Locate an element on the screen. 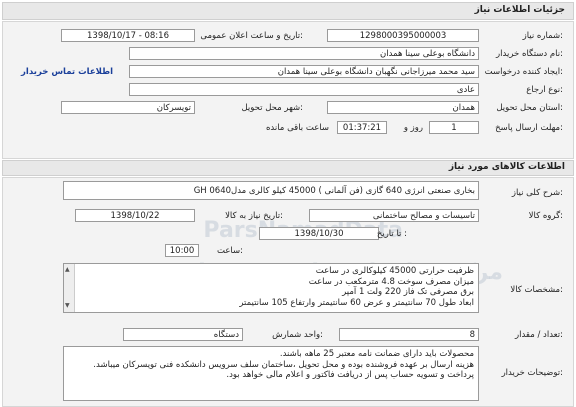 The width and height of the screenshot is (576, 407). city-label: شهر محل تحویل: is located at coordinates (272, 108).